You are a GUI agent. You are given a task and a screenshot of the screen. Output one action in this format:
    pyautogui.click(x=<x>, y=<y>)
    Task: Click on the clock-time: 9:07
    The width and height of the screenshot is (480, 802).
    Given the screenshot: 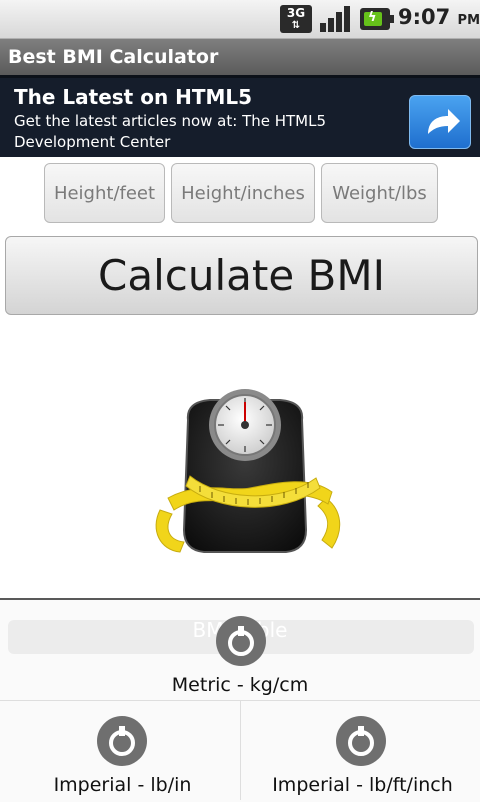 What is the action you would take?
    pyautogui.click(x=424, y=17)
    